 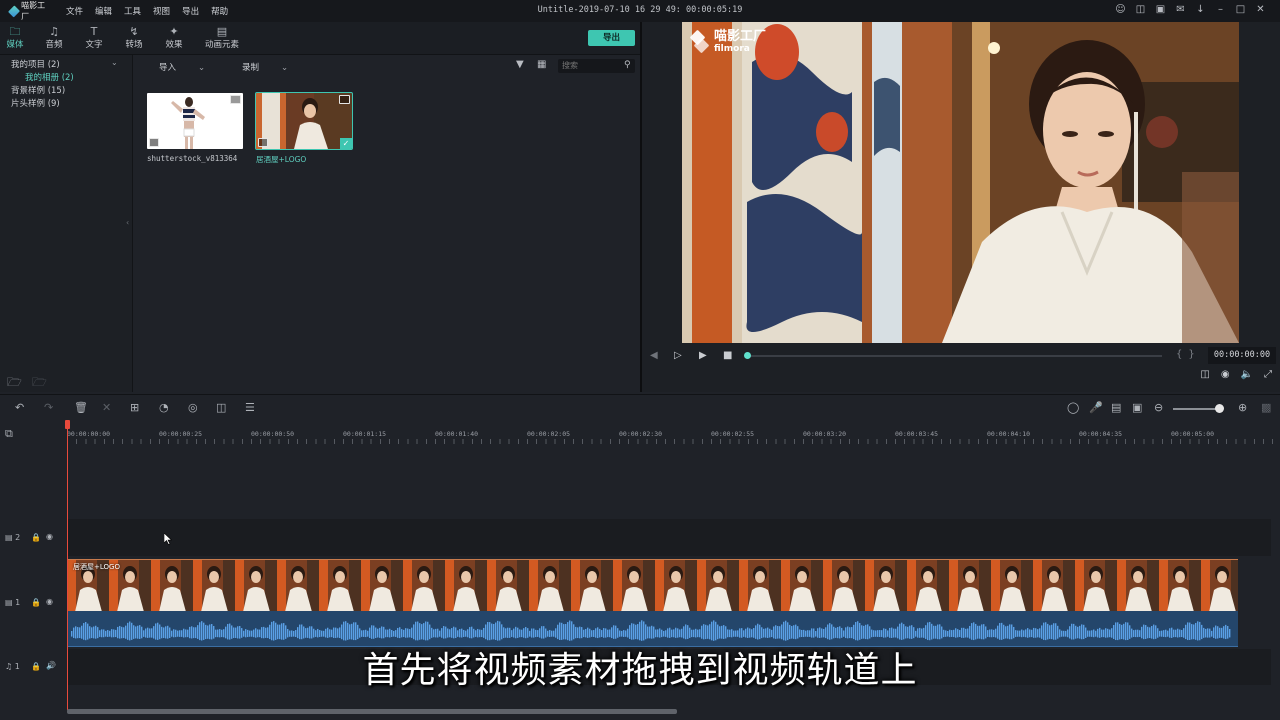 What do you see at coordinates (19, 407) in the screenshot?
I see `undo-icon: ↶` at bounding box center [19, 407].